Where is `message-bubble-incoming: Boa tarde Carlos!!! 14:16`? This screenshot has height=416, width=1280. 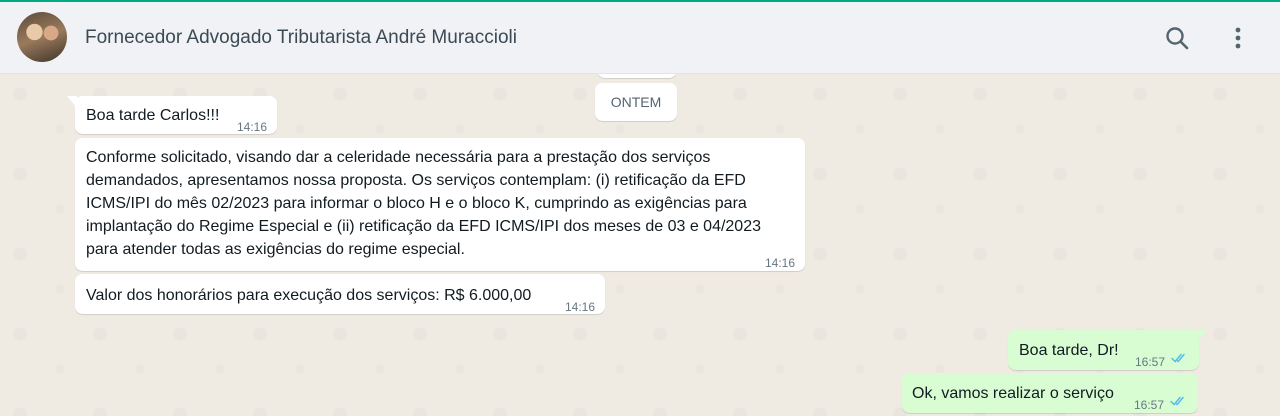 message-bubble-incoming: Boa tarde Carlos!!! 14:16 is located at coordinates (172, 115).